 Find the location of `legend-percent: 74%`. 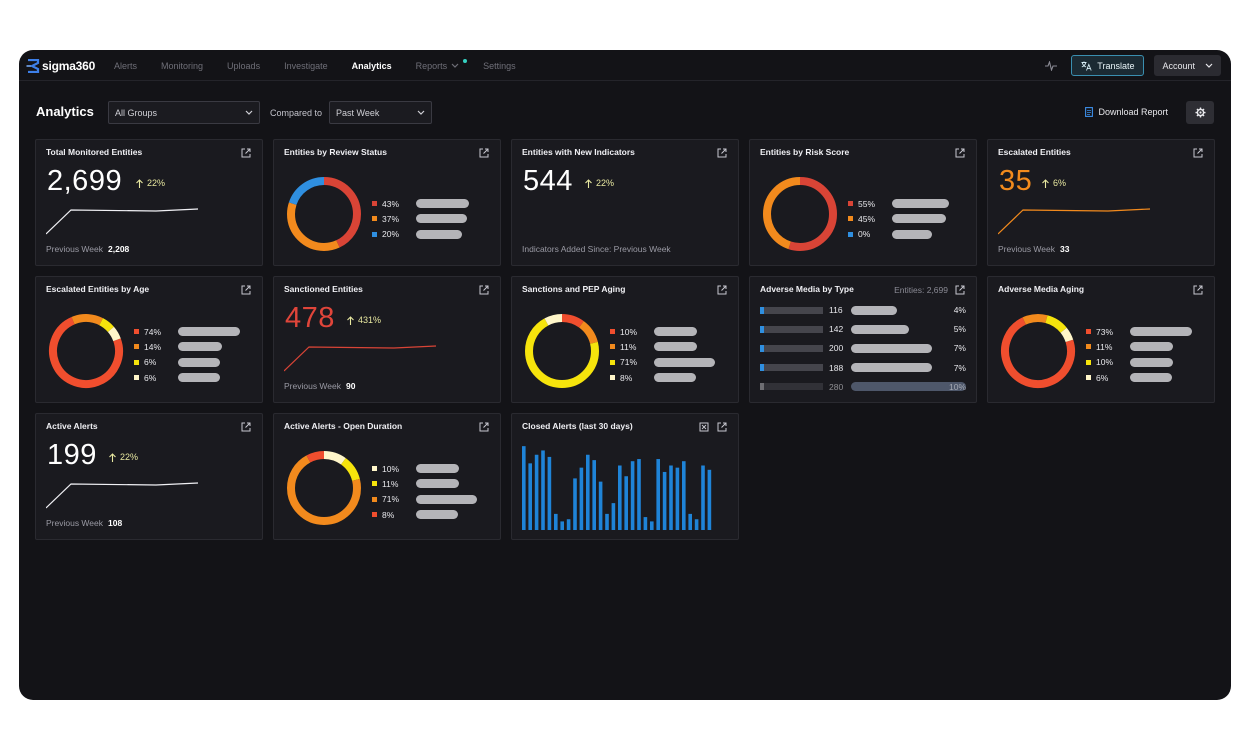

legend-percent: 74% is located at coordinates (153, 331).